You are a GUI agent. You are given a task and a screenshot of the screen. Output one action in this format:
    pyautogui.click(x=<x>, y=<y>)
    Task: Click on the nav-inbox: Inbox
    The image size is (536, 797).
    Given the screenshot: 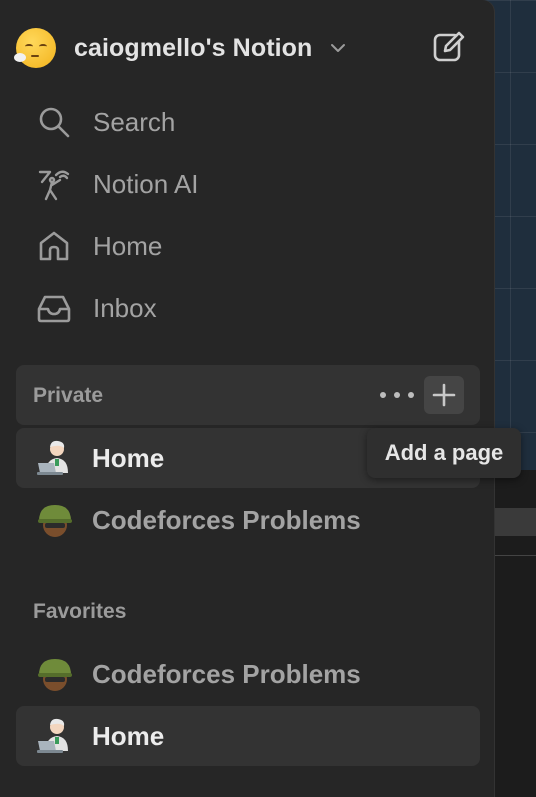 What is the action you would take?
    pyautogui.click(x=247, y=308)
    